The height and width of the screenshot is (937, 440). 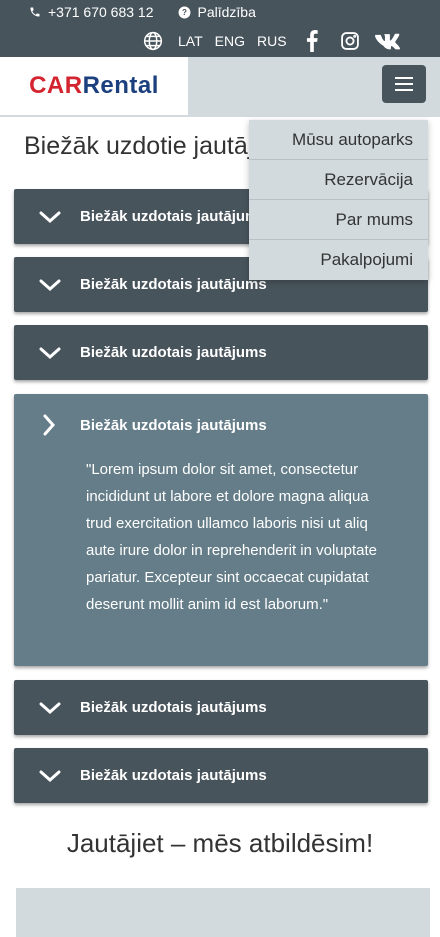 What do you see at coordinates (220, 87) in the screenshot?
I see `site-header: CAR Rental` at bounding box center [220, 87].